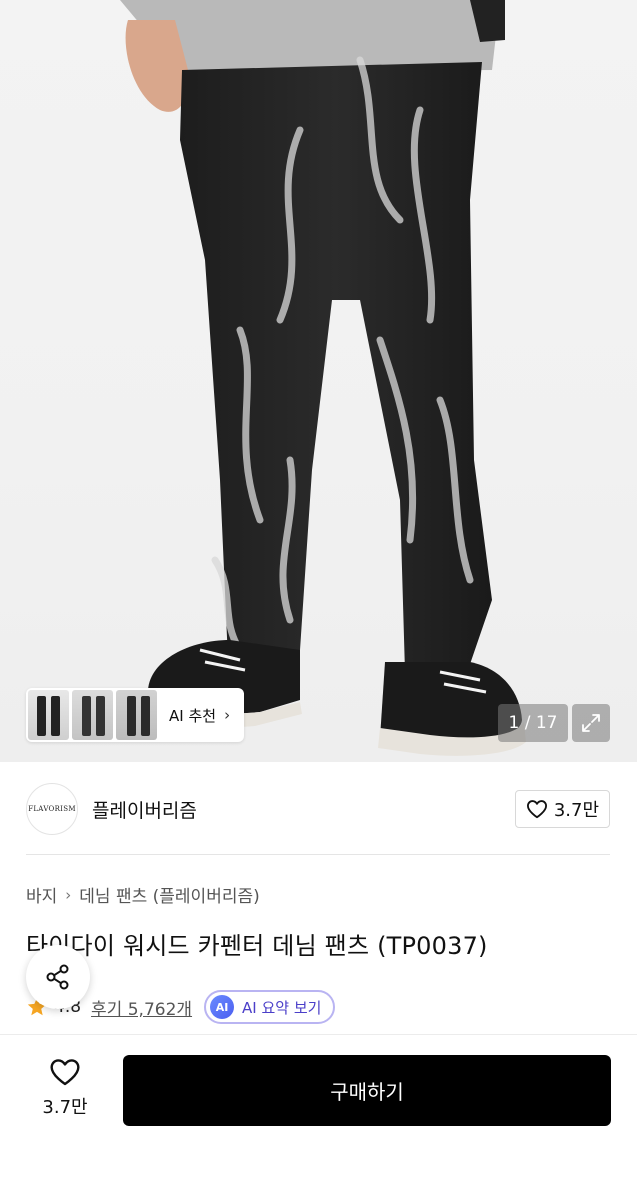  I want to click on bottom-action-bar: 3.7만 구매하기, so click(318, 1117).